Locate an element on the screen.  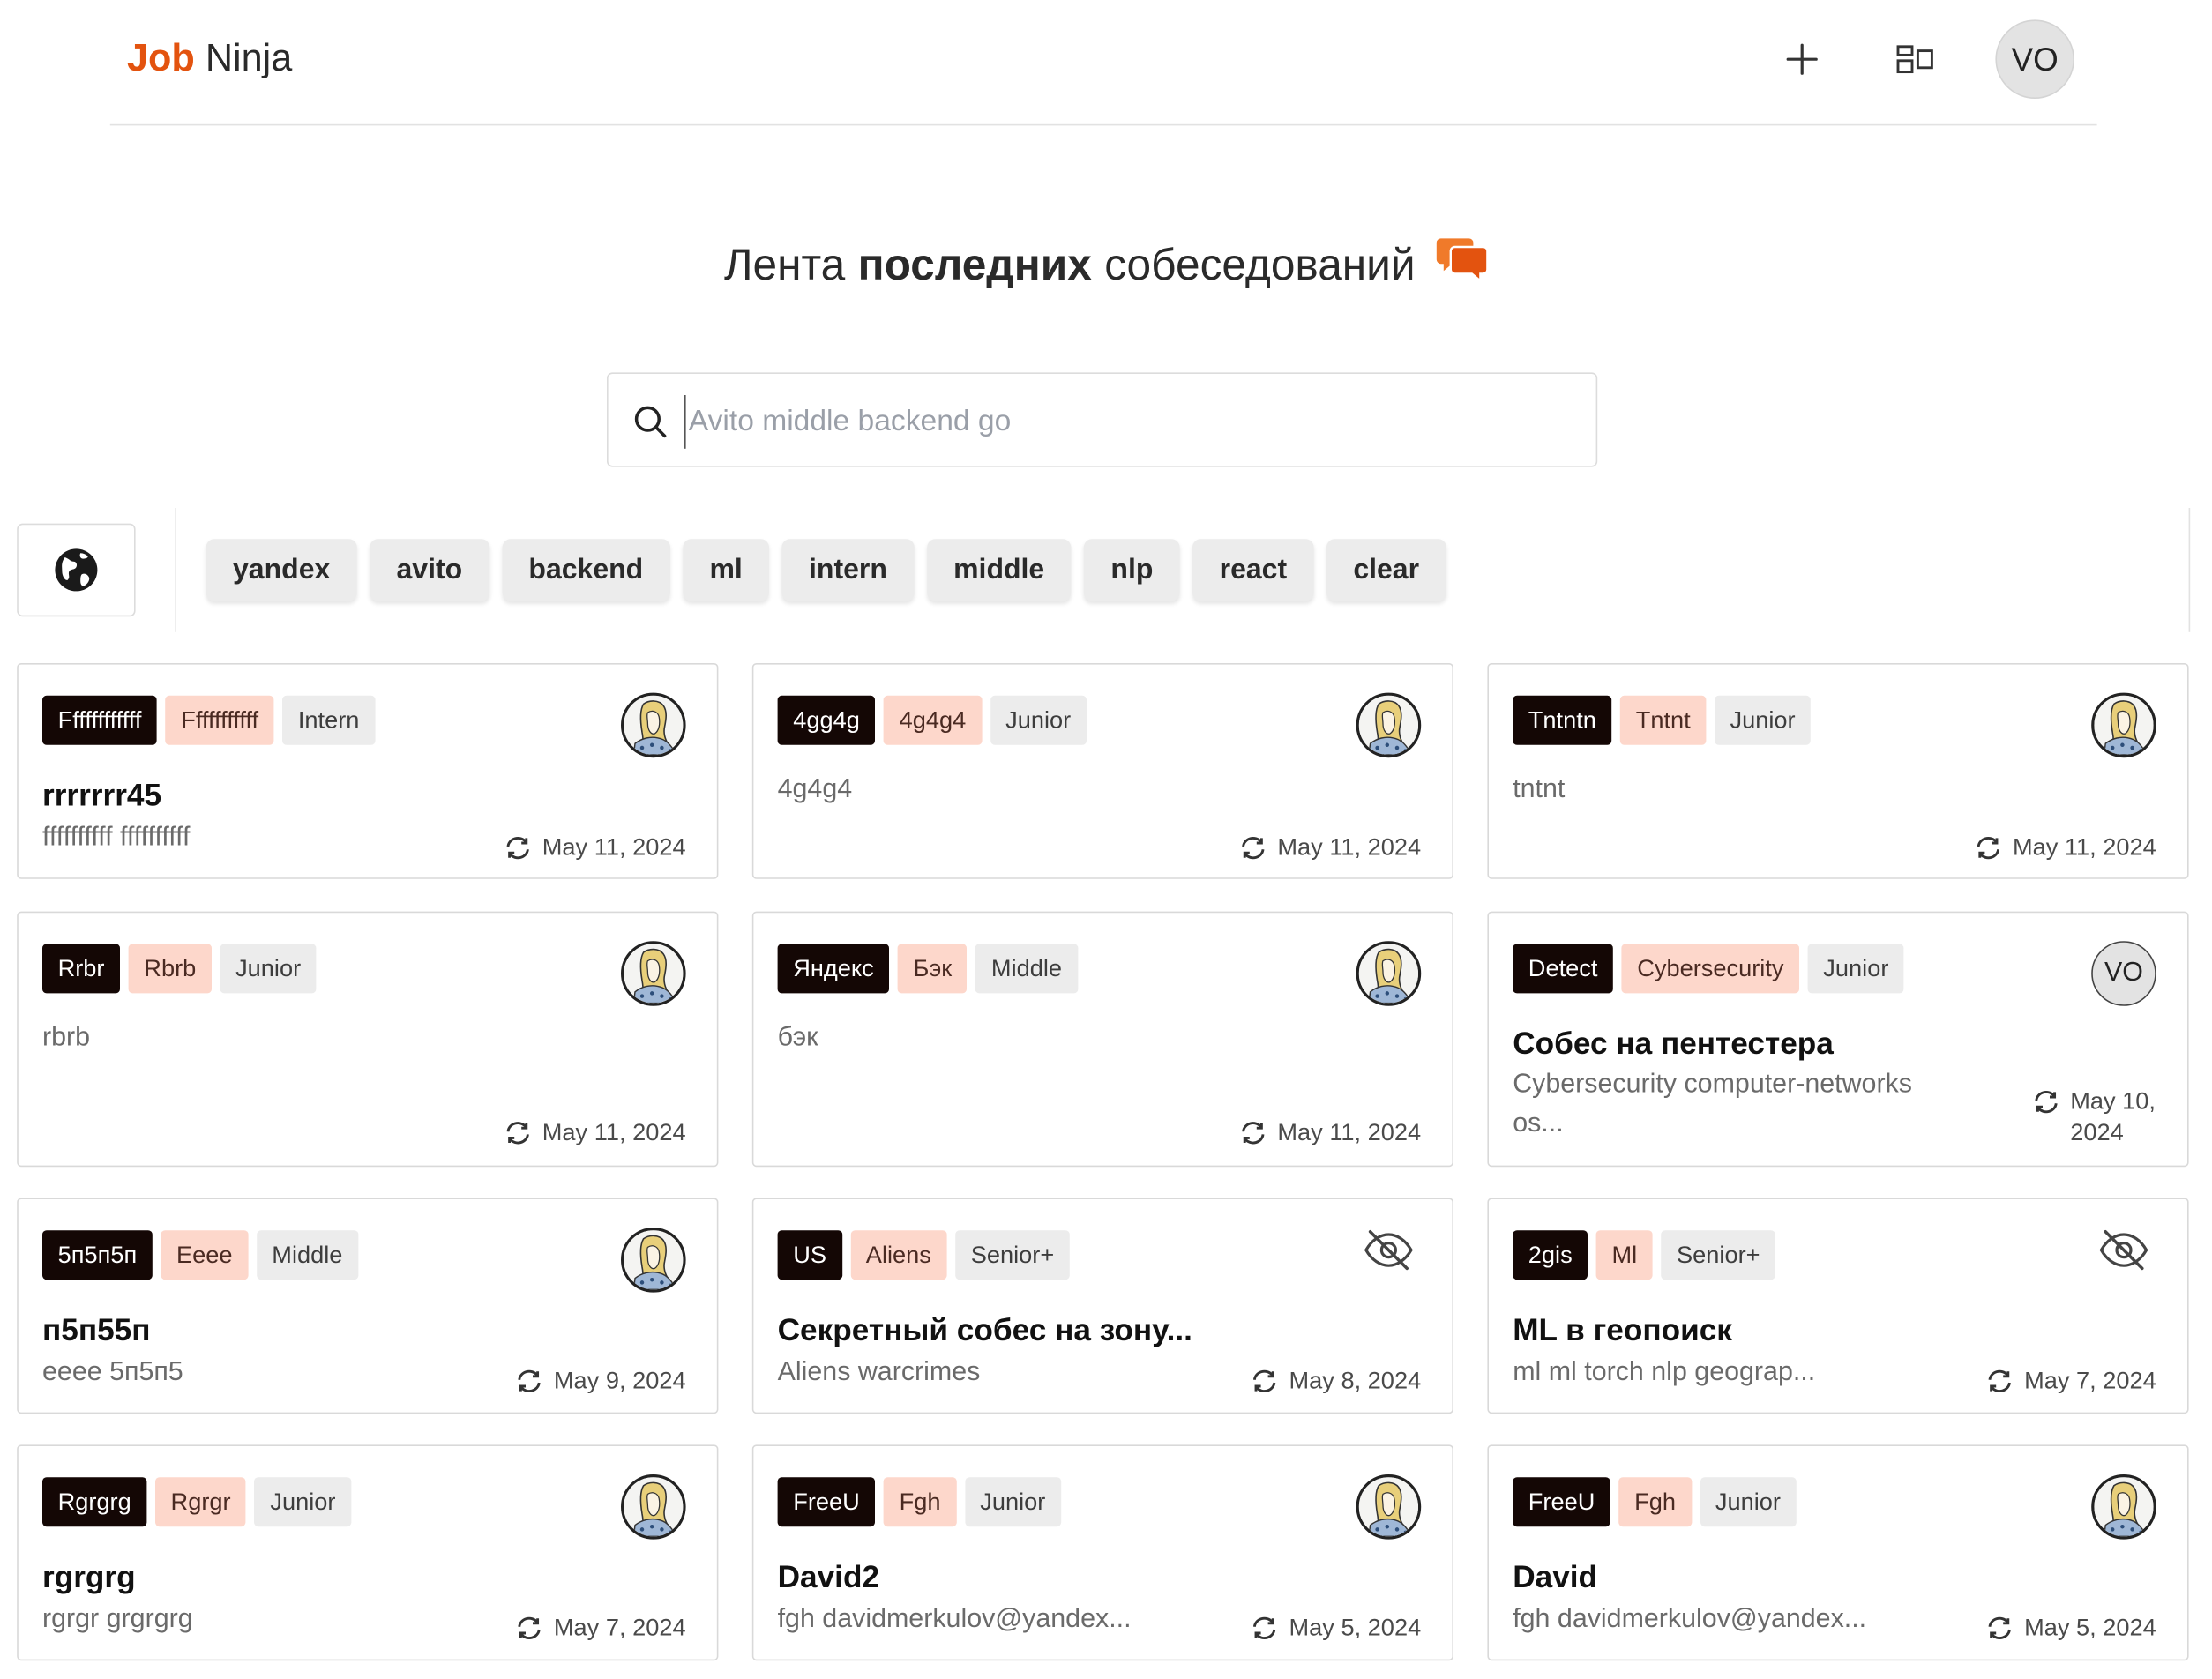
card-description: бэк is located at coordinates (797, 1038).